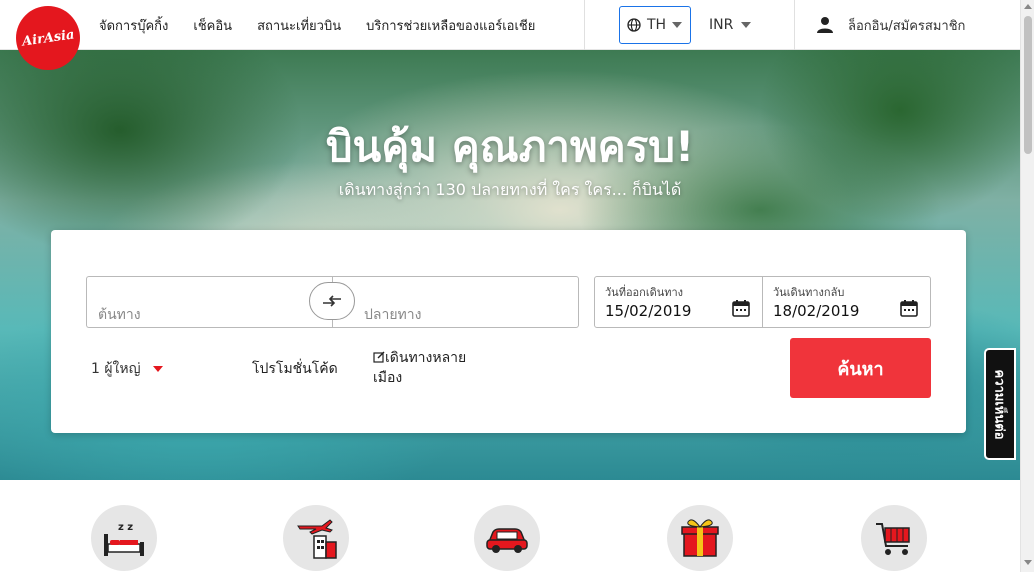 This screenshot has height=572, width=1034. I want to click on flight-hotel-service, so click(316, 538).